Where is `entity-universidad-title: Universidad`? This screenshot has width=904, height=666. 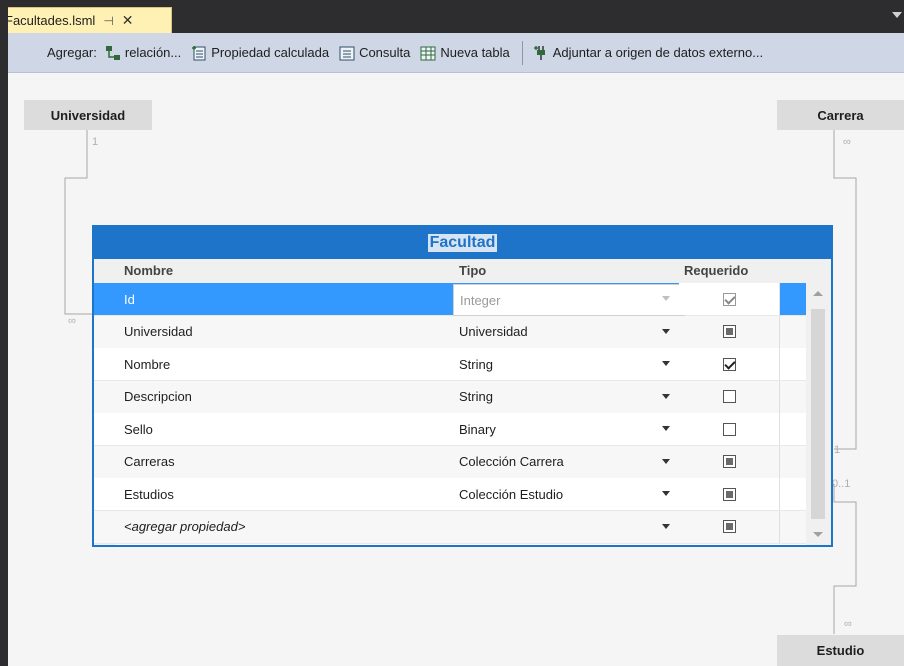 entity-universidad-title: Universidad is located at coordinates (88, 115).